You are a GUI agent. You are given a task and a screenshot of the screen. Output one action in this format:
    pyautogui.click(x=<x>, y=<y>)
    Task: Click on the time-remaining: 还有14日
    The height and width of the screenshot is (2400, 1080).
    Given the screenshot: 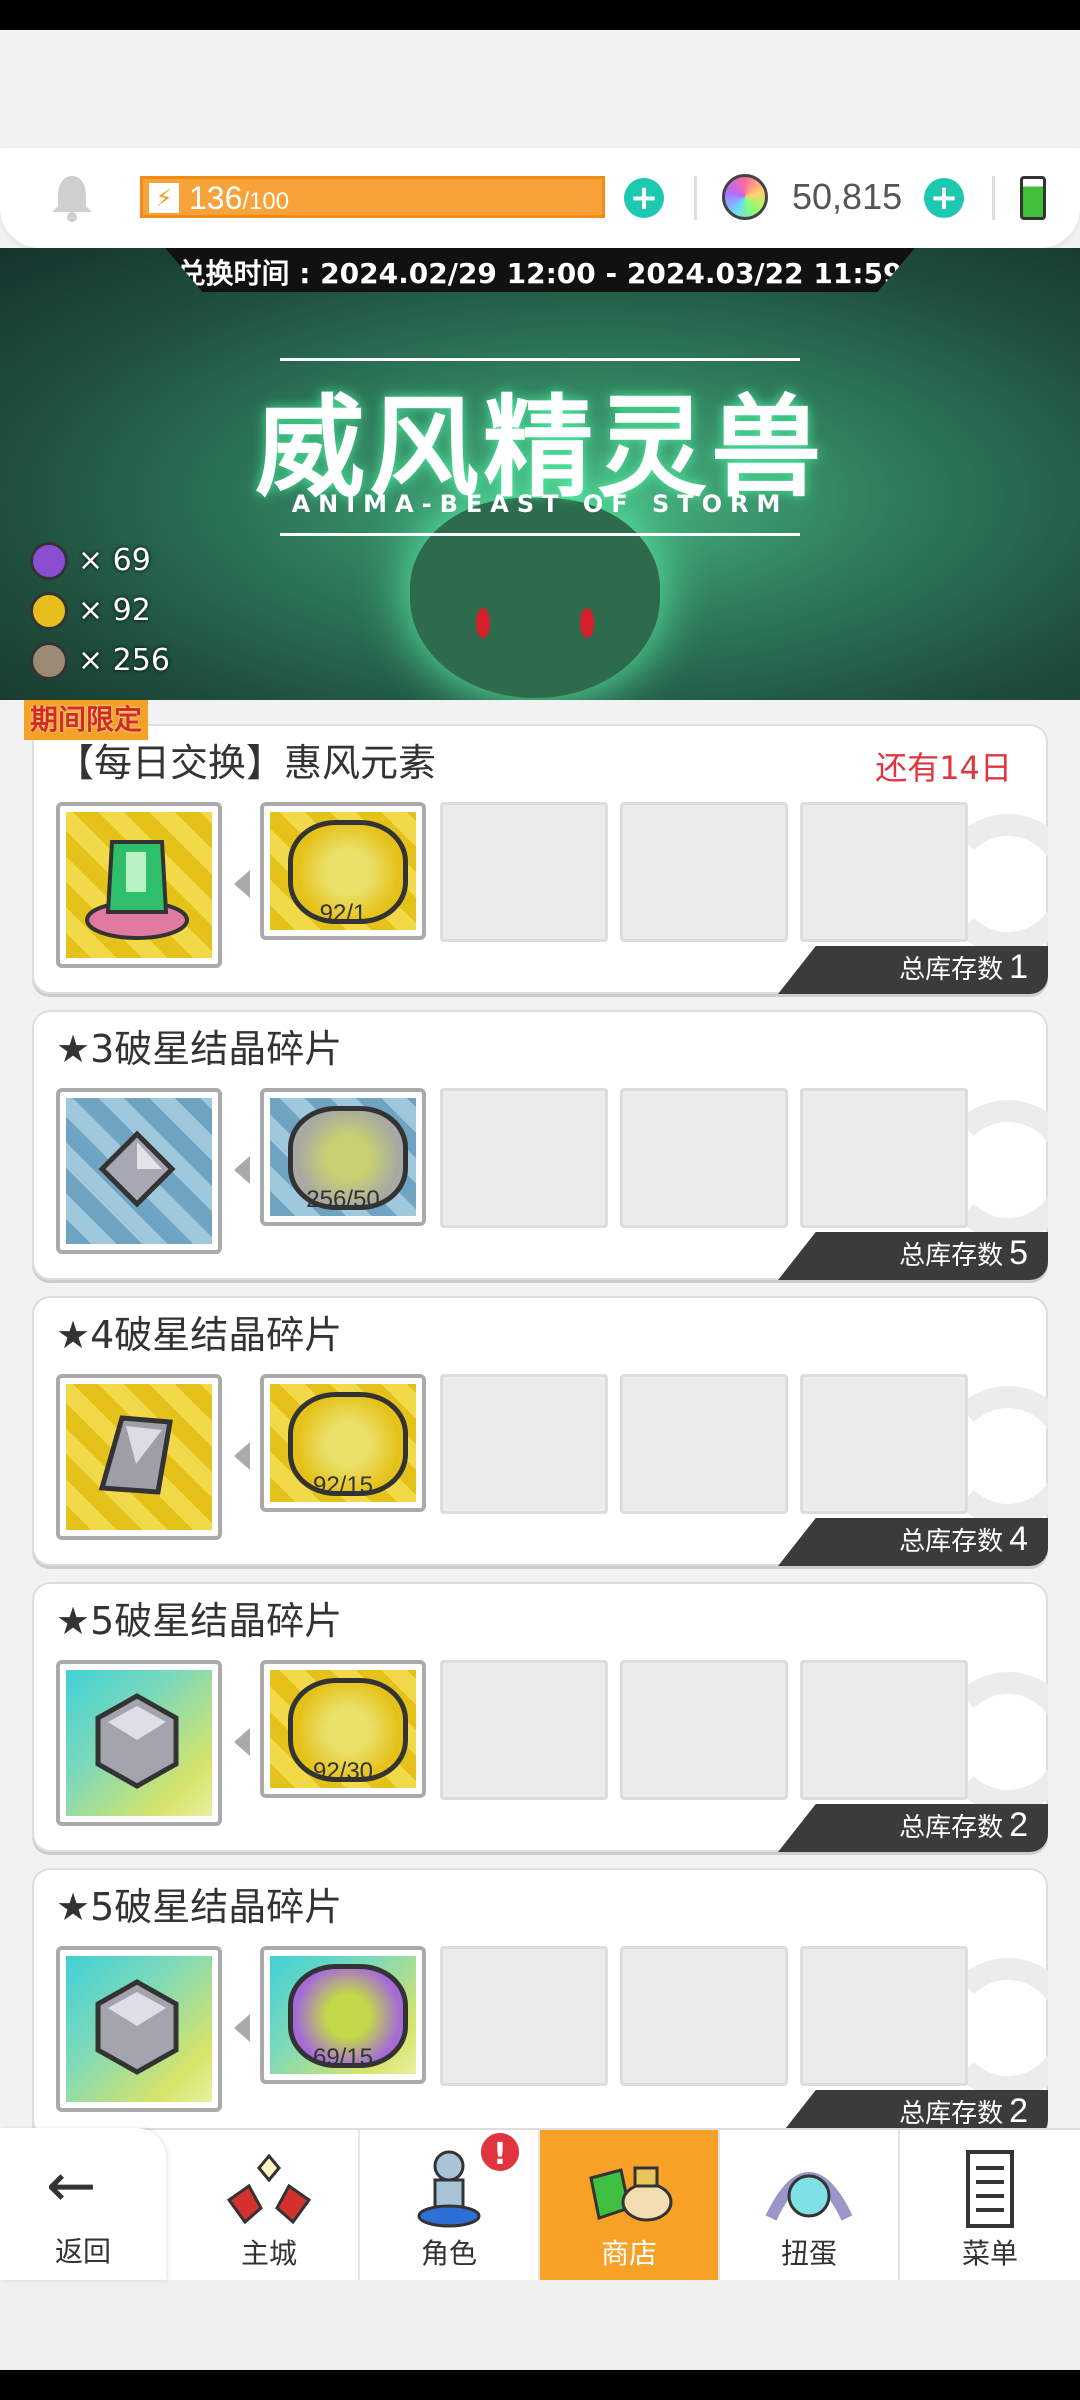 What is the action you would take?
    pyautogui.click(x=943, y=768)
    